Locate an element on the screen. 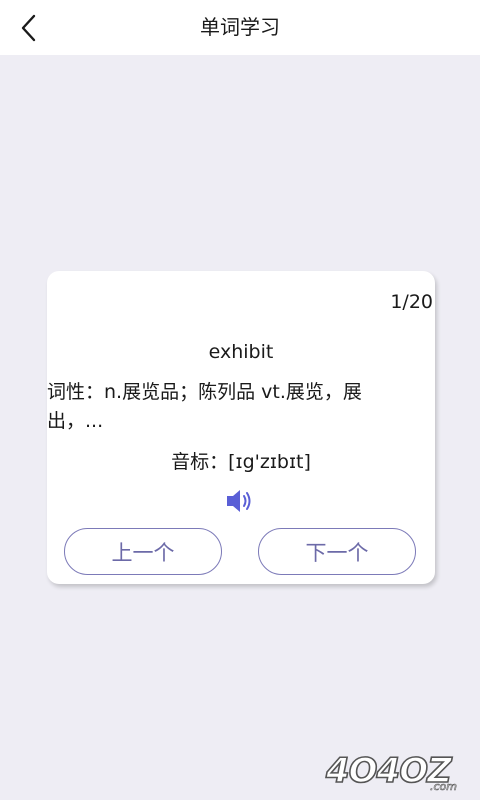 This screenshot has width=480, height=800. speaker-icon is located at coordinates (239, 501).